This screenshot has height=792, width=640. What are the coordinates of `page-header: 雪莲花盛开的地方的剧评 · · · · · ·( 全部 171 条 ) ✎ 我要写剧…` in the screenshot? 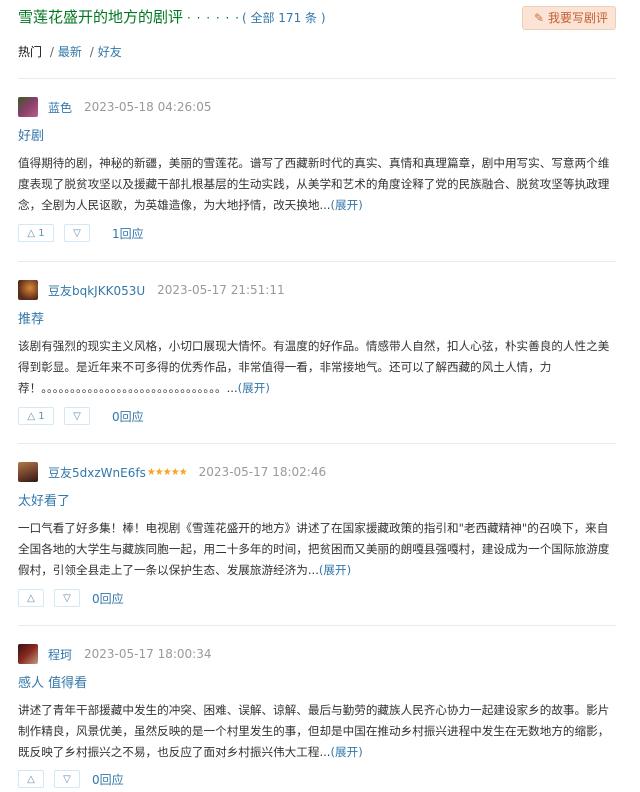 It's located at (317, 18).